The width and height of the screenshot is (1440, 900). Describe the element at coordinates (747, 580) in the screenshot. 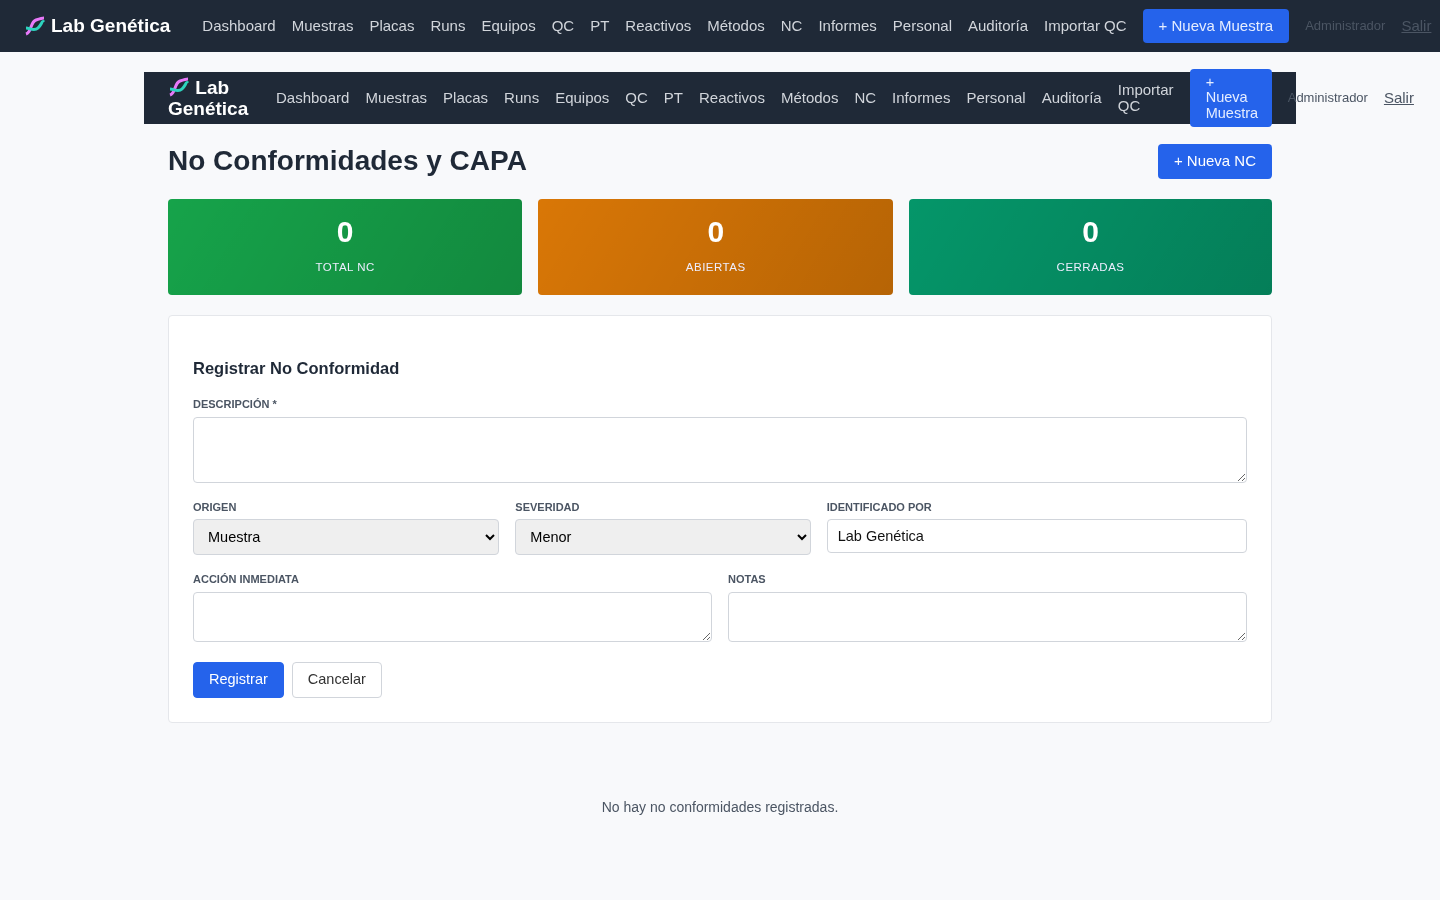

I see `field-label: NOTAS` at that location.